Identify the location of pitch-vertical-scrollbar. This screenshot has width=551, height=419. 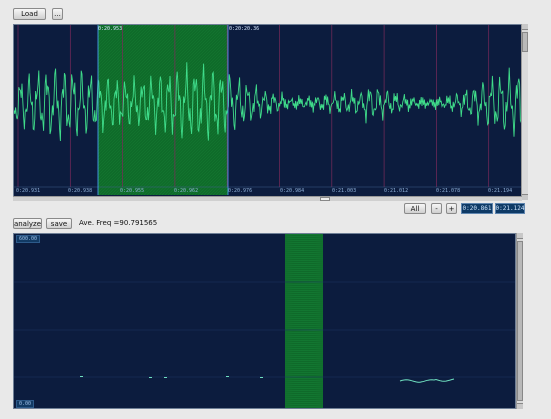
(519, 321).